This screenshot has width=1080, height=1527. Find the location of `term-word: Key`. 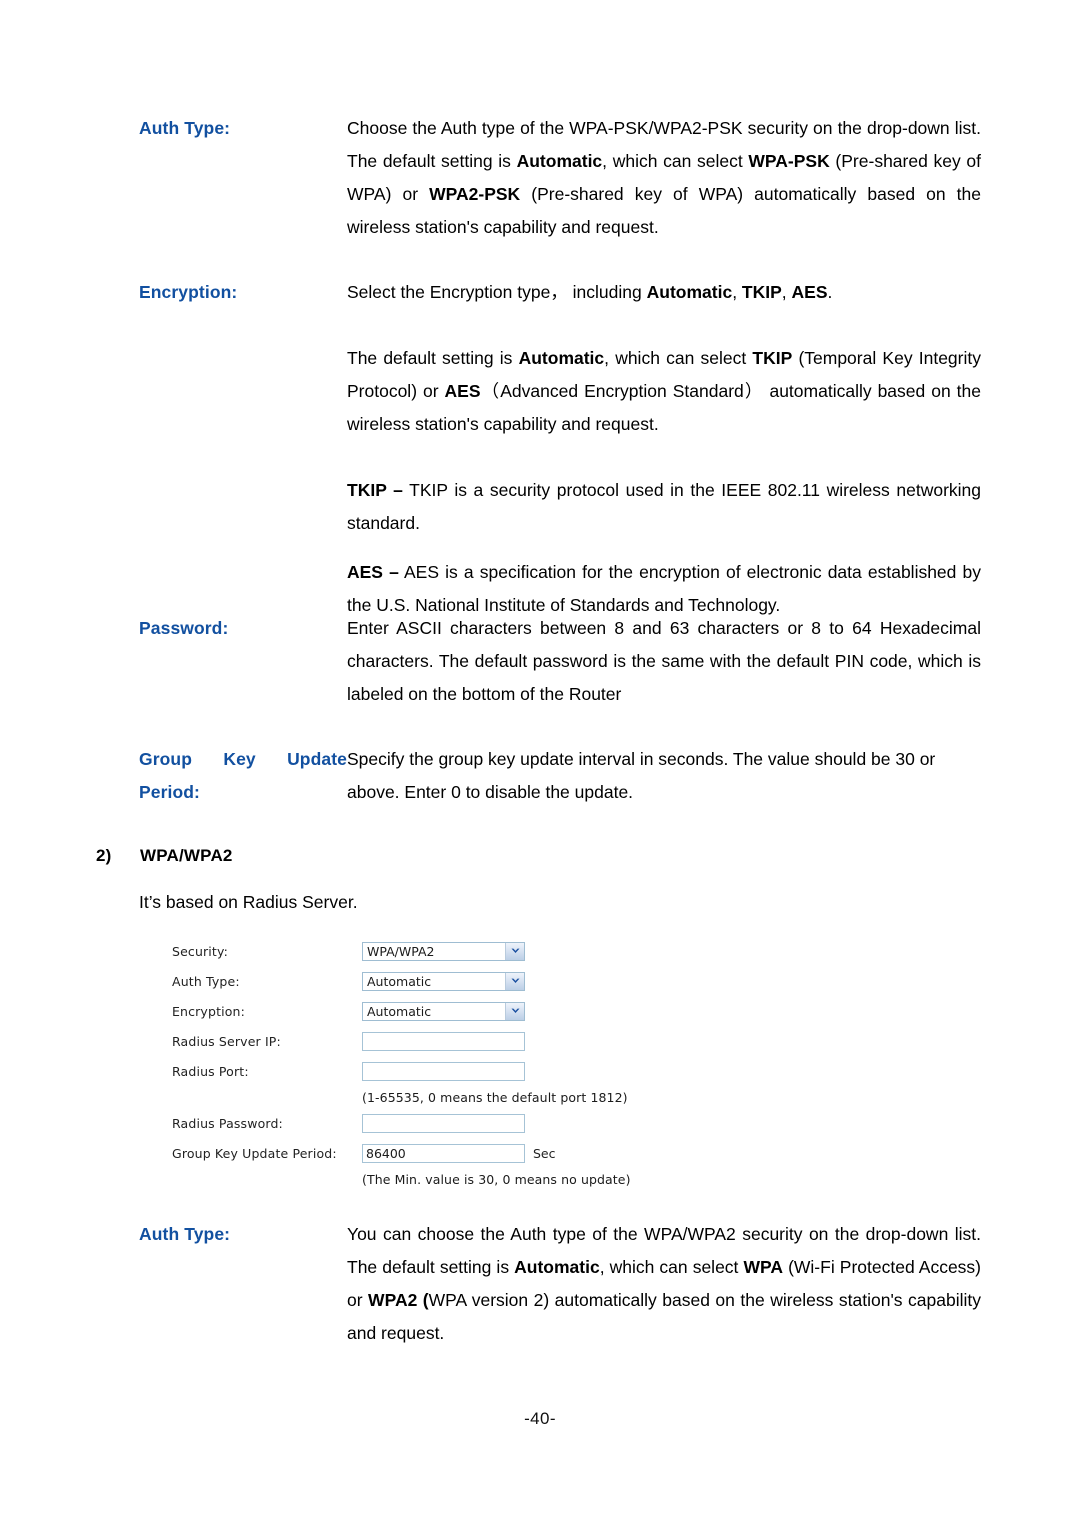

term-word: Key is located at coordinates (239, 759).